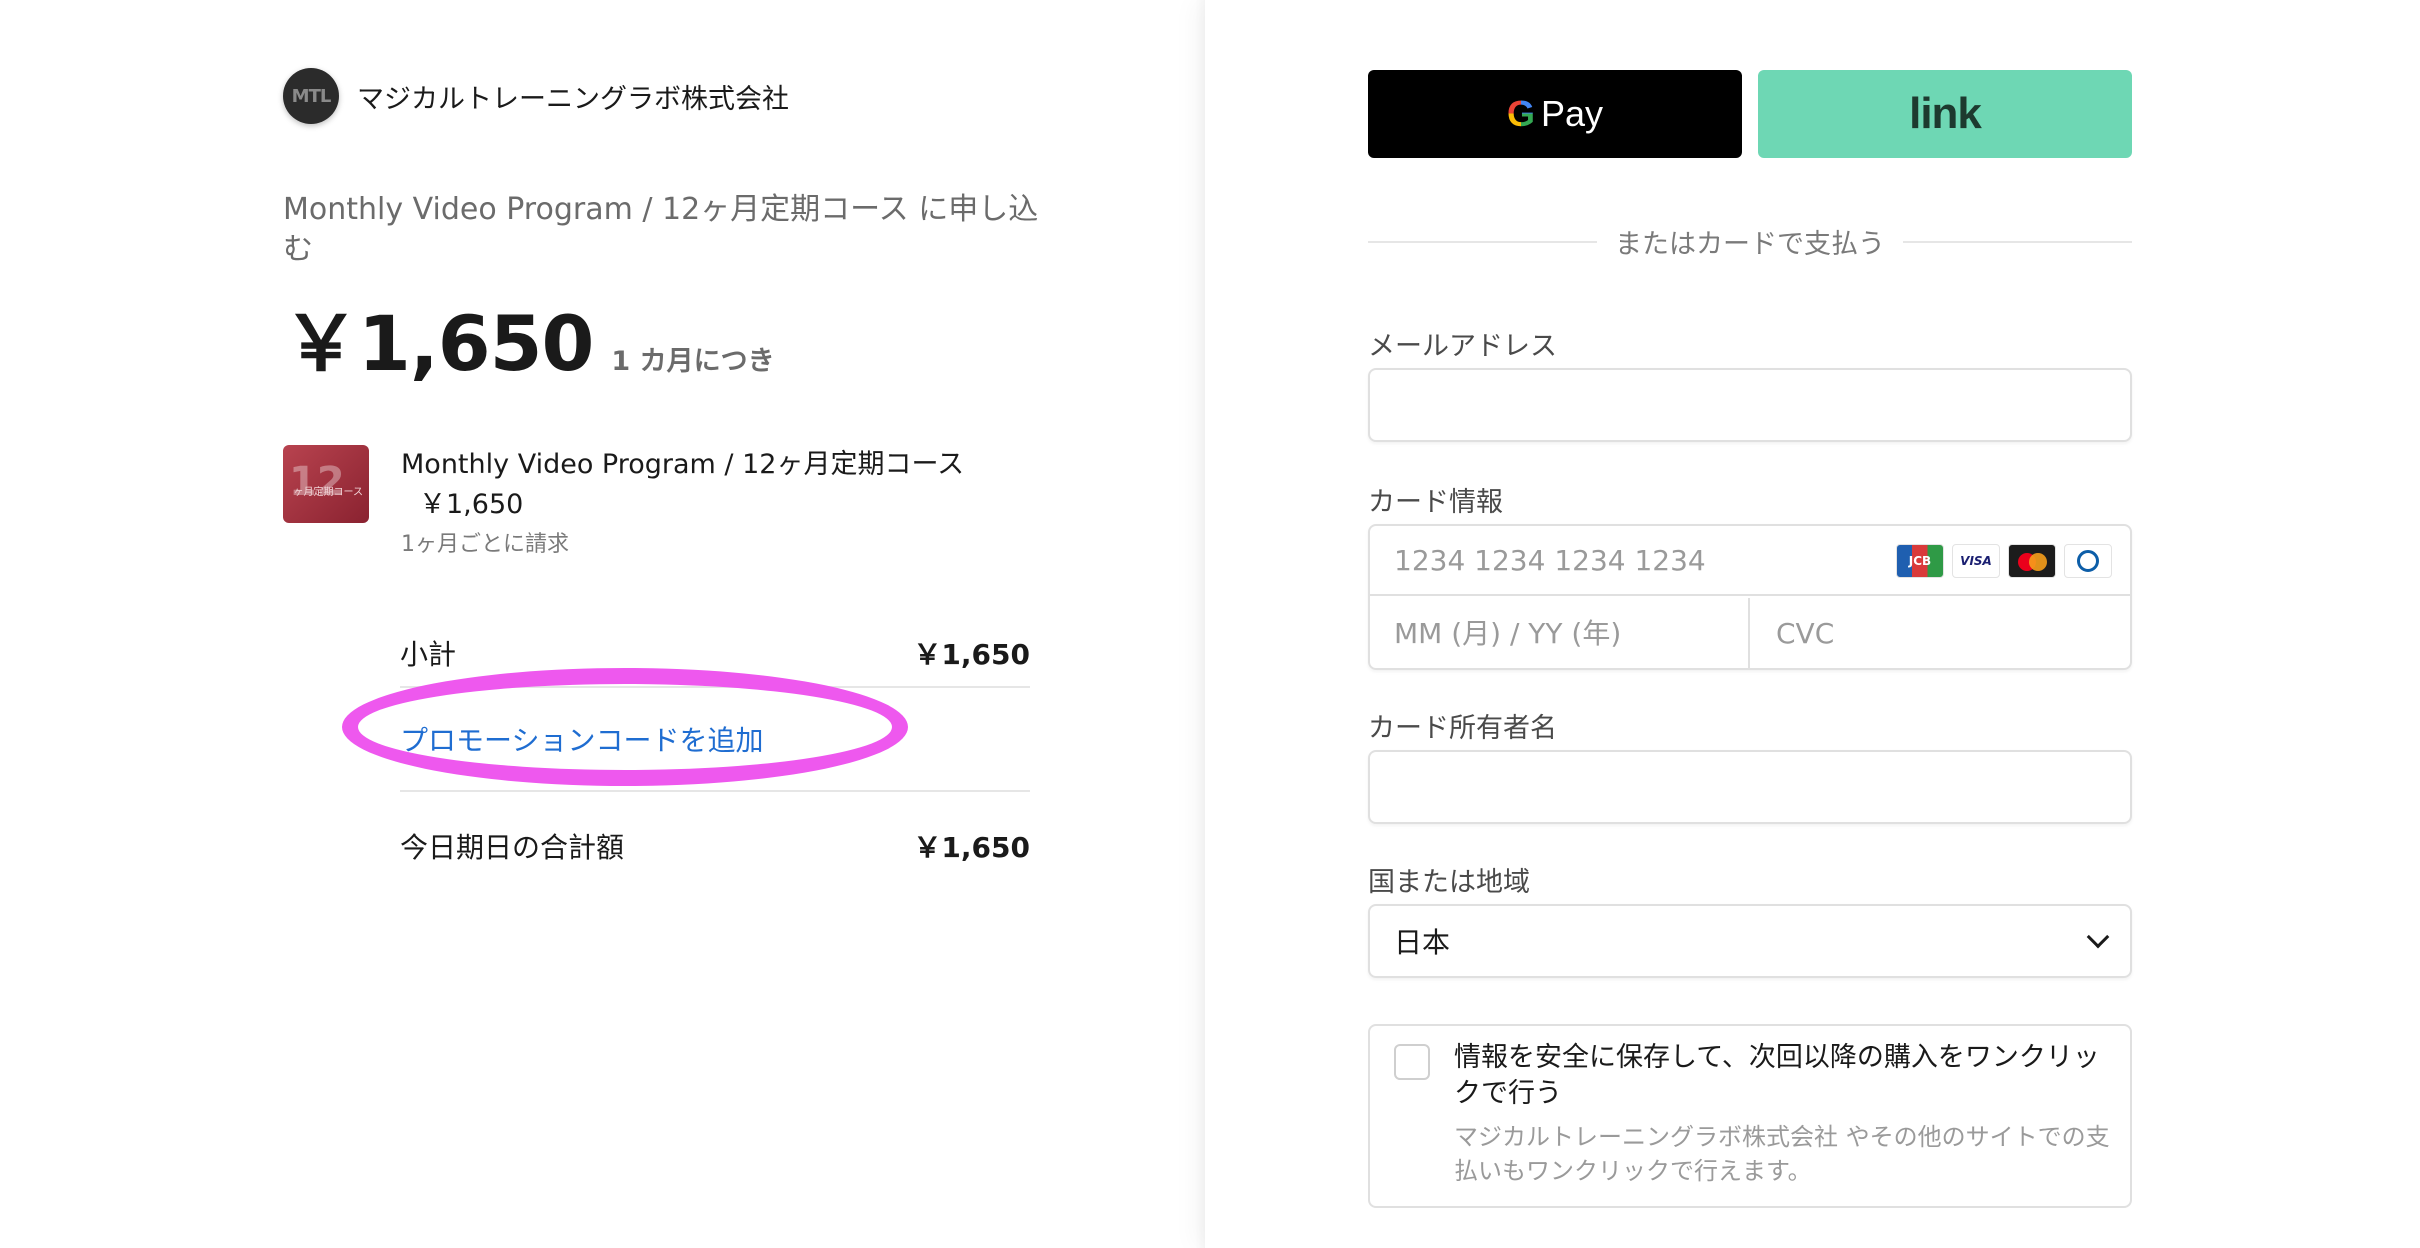 The image size is (2420, 1248). What do you see at coordinates (1750, 405) in the screenshot?
I see `email-input` at bounding box center [1750, 405].